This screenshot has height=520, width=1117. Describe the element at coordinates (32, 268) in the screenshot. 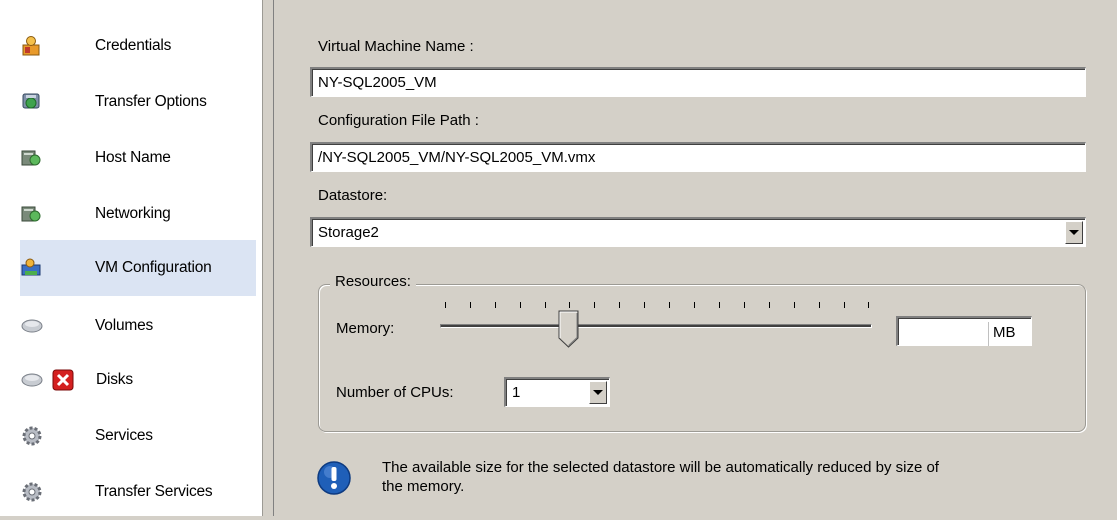

I see `vm-configuration-icon` at that location.